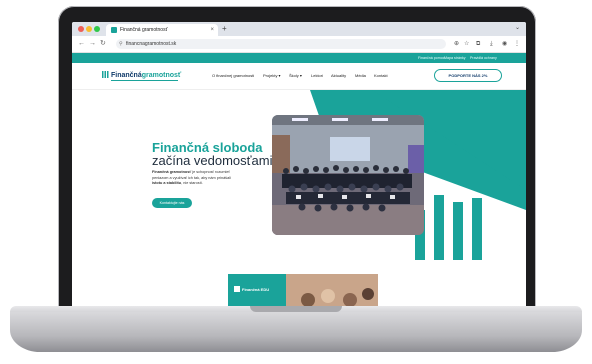  What do you see at coordinates (233, 75) in the screenshot?
I see `menu-item-about: O finančnej gramotnosti` at bounding box center [233, 75].